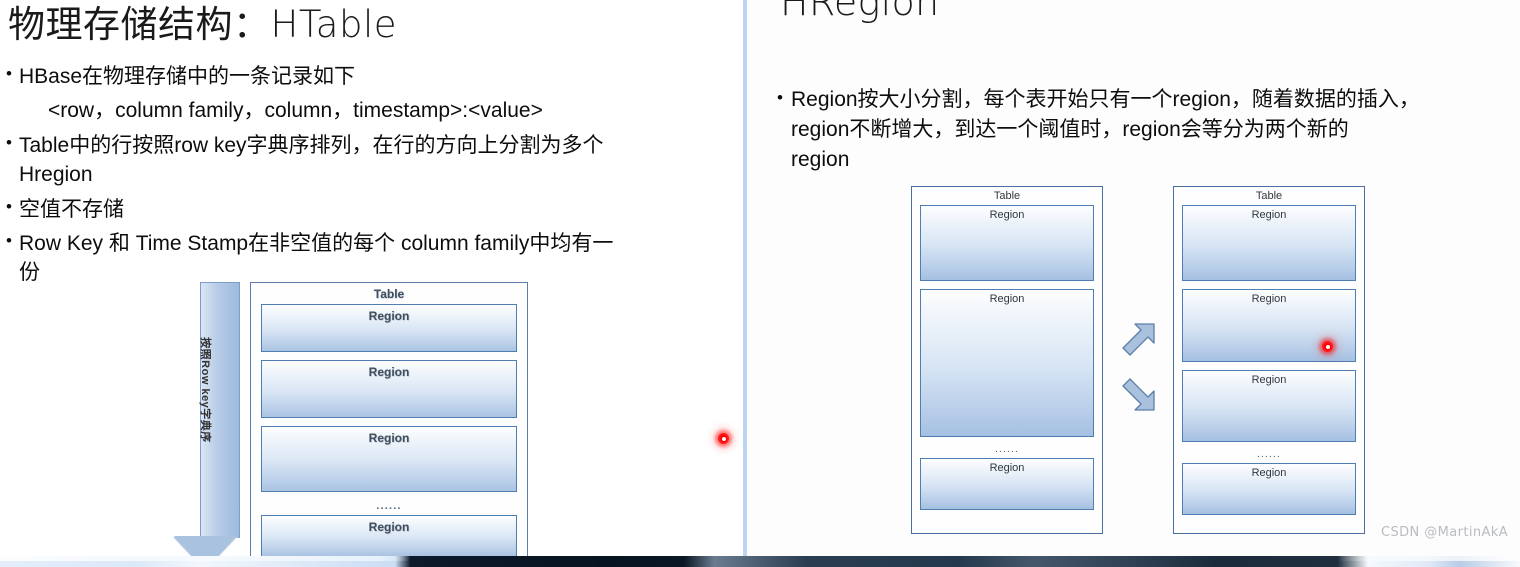 The image size is (1520, 567). Describe the element at coordinates (723, 438) in the screenshot. I see `cursor-dot-panel-edge` at that location.